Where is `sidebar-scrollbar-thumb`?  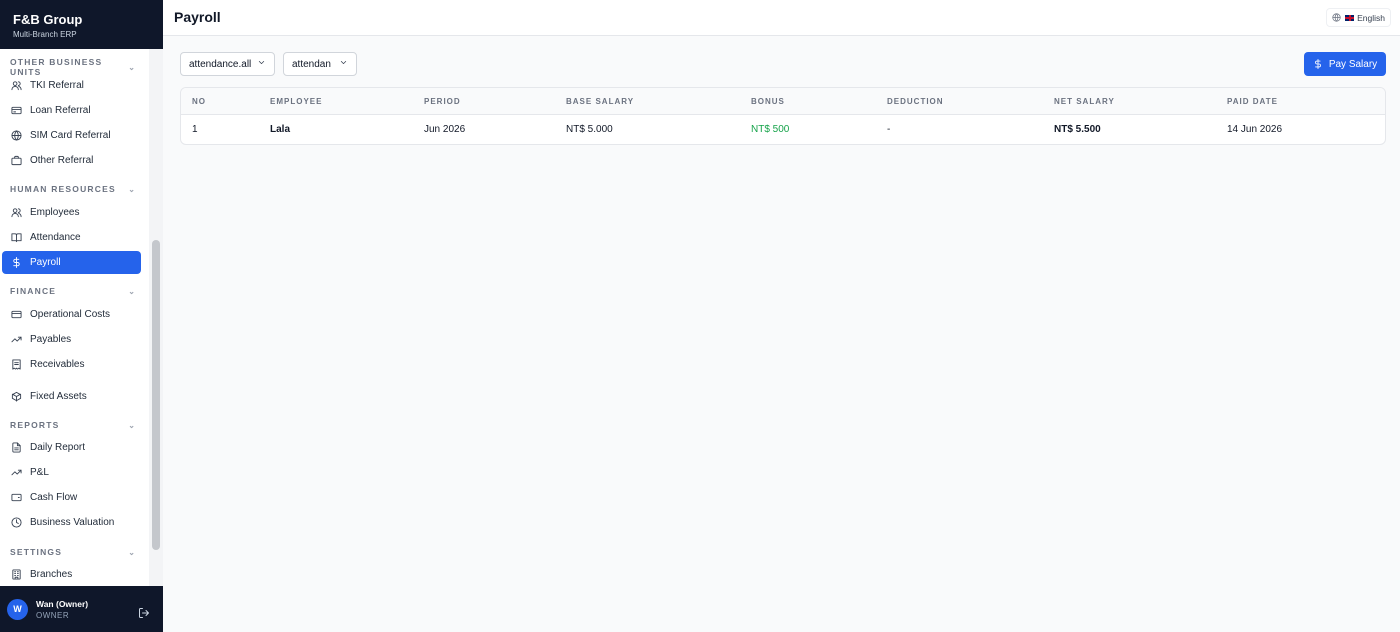 sidebar-scrollbar-thumb is located at coordinates (156, 395).